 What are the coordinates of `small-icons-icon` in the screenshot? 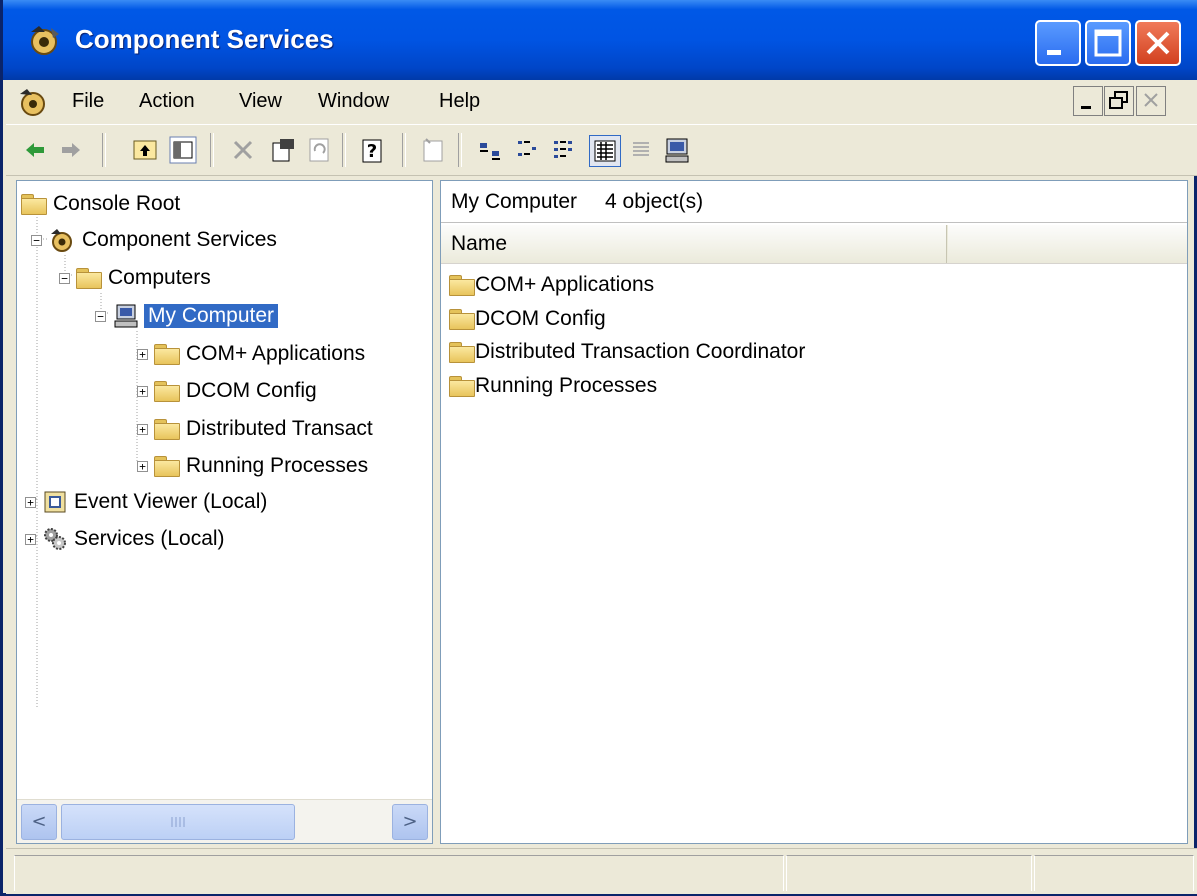 It's located at (529, 150).